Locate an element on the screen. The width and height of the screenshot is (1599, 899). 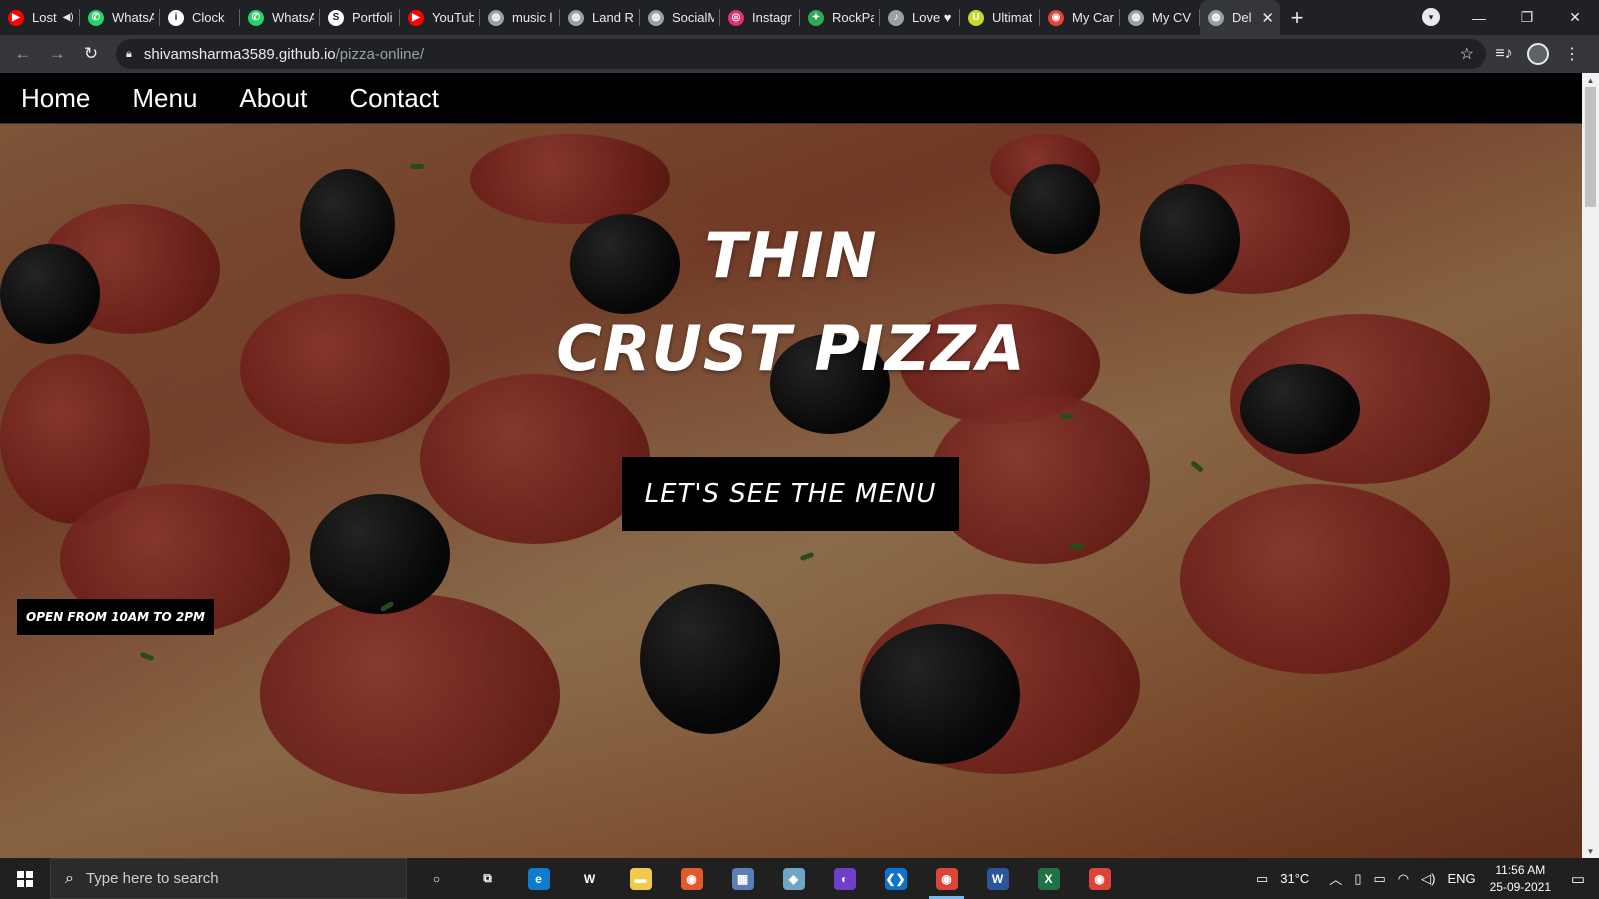
calculator-icon: ▦ is located at coordinates (742, 878).